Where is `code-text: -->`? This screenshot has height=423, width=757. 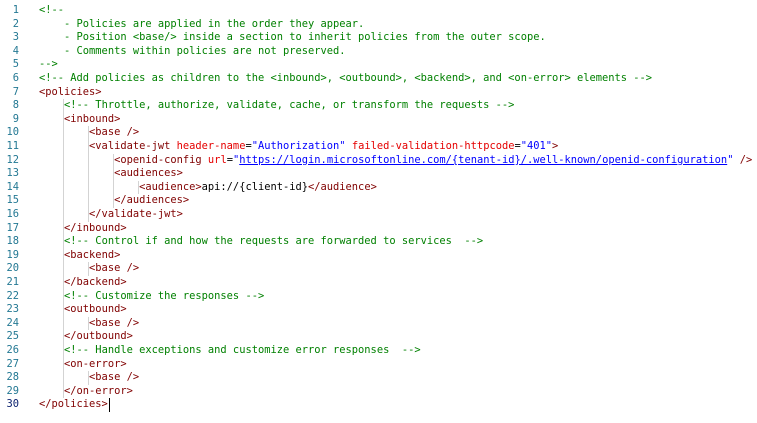 code-text: --> is located at coordinates (48, 65).